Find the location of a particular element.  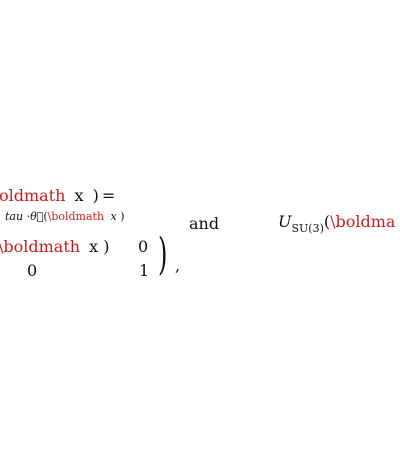

right-boldmath-command-fragment: boldma is located at coordinates (365, 221).